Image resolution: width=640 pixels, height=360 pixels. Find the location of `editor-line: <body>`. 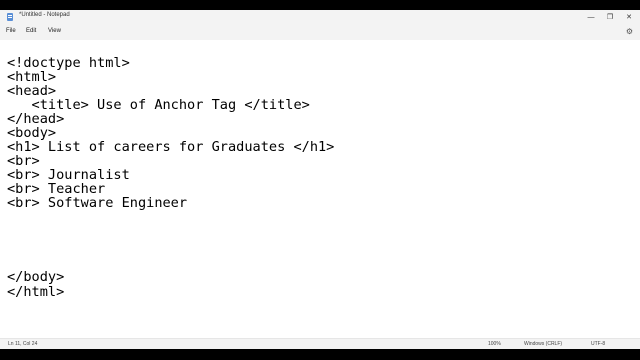

editor-line: <body> is located at coordinates (32, 133).